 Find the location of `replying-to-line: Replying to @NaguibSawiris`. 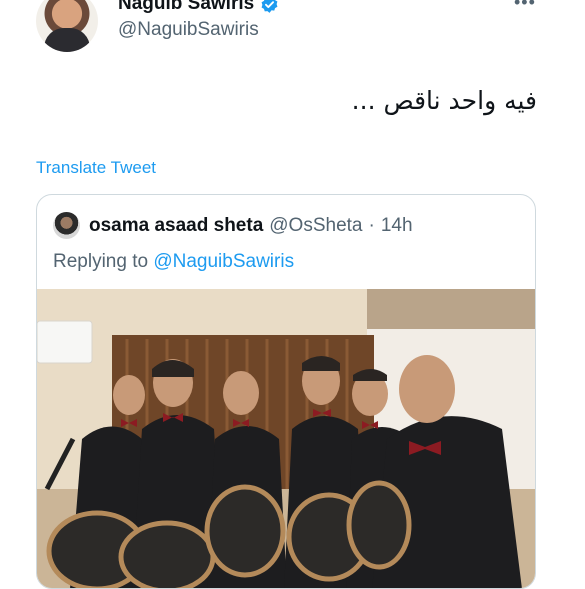

replying-to-line: Replying to @NaguibSawiris is located at coordinates (173, 262).